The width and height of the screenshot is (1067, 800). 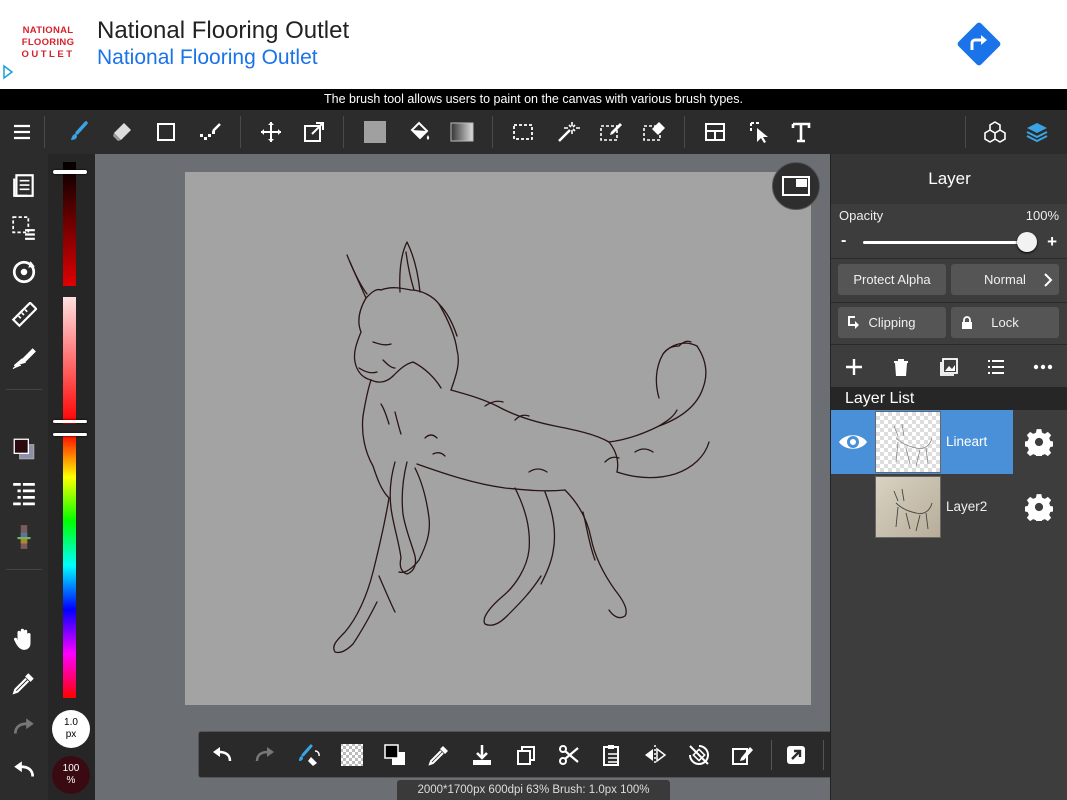 What do you see at coordinates (843, 241) in the screenshot?
I see `opacity-decrease-button: -` at bounding box center [843, 241].